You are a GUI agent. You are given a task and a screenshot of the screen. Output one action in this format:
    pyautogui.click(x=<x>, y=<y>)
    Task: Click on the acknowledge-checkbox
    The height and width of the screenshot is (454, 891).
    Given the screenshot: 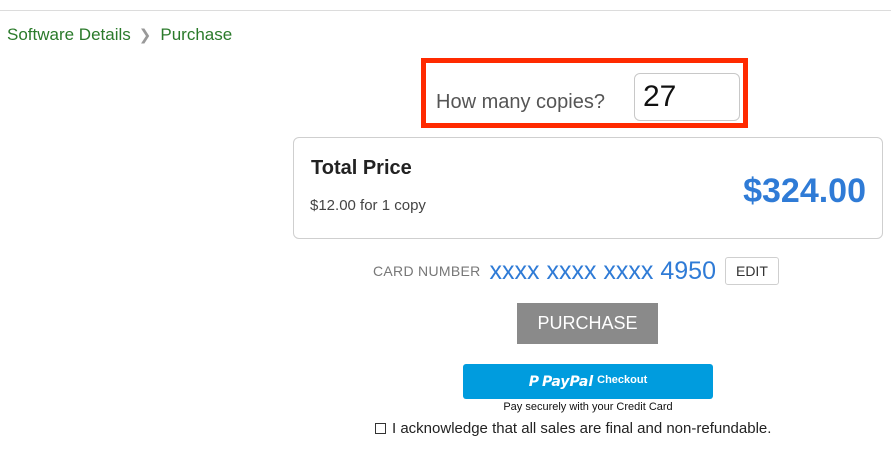 What is the action you would take?
    pyautogui.click(x=380, y=428)
    